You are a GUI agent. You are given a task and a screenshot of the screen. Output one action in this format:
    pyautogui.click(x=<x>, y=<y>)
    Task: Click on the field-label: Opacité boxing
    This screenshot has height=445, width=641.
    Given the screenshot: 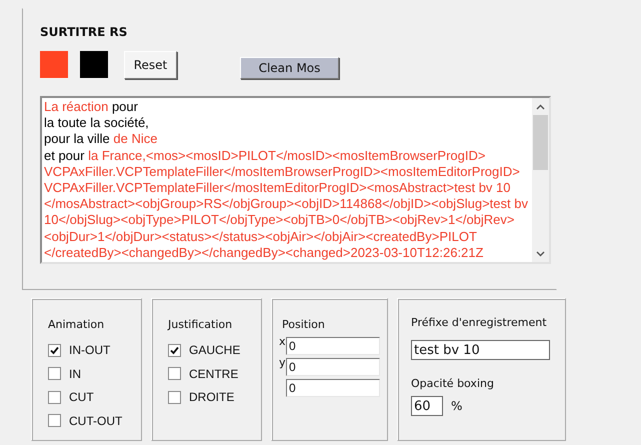 What is the action you would take?
    pyautogui.click(x=453, y=383)
    